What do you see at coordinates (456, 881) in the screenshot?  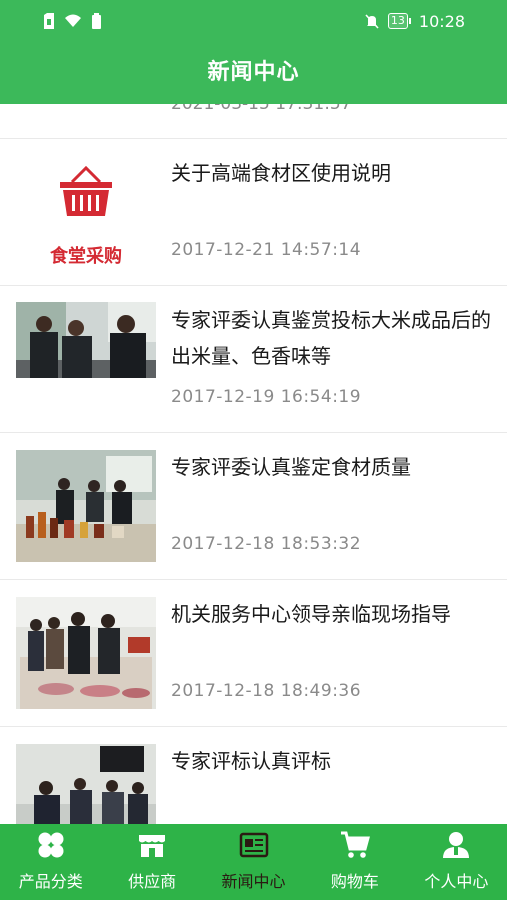 I see `tab-label: 个人中心` at bounding box center [456, 881].